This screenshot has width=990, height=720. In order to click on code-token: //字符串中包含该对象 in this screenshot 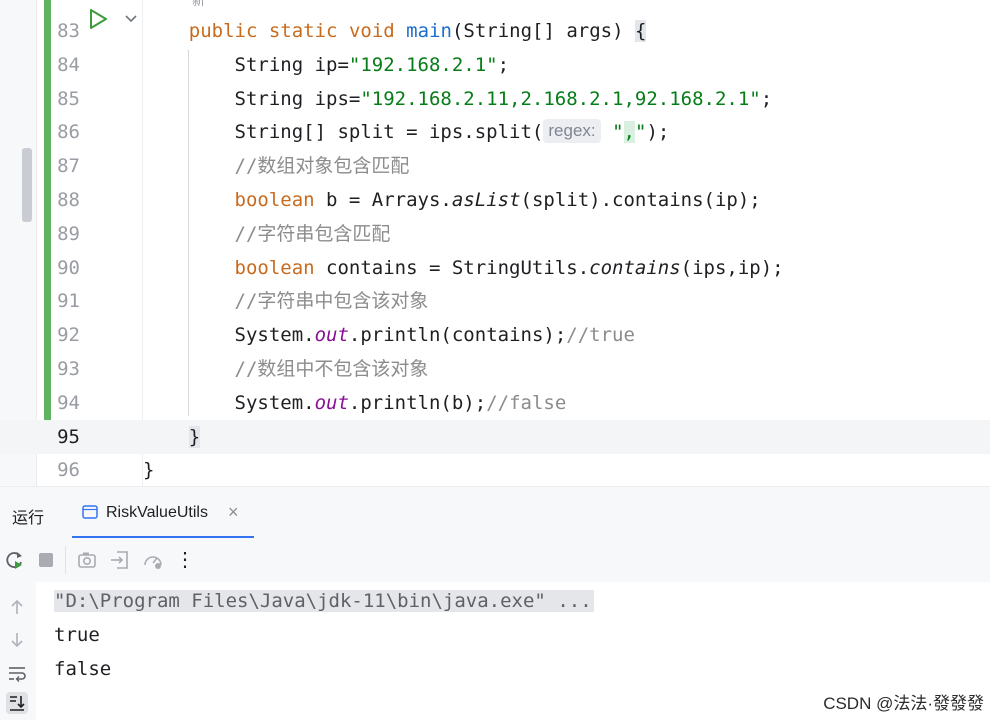, I will do `click(286, 301)`.